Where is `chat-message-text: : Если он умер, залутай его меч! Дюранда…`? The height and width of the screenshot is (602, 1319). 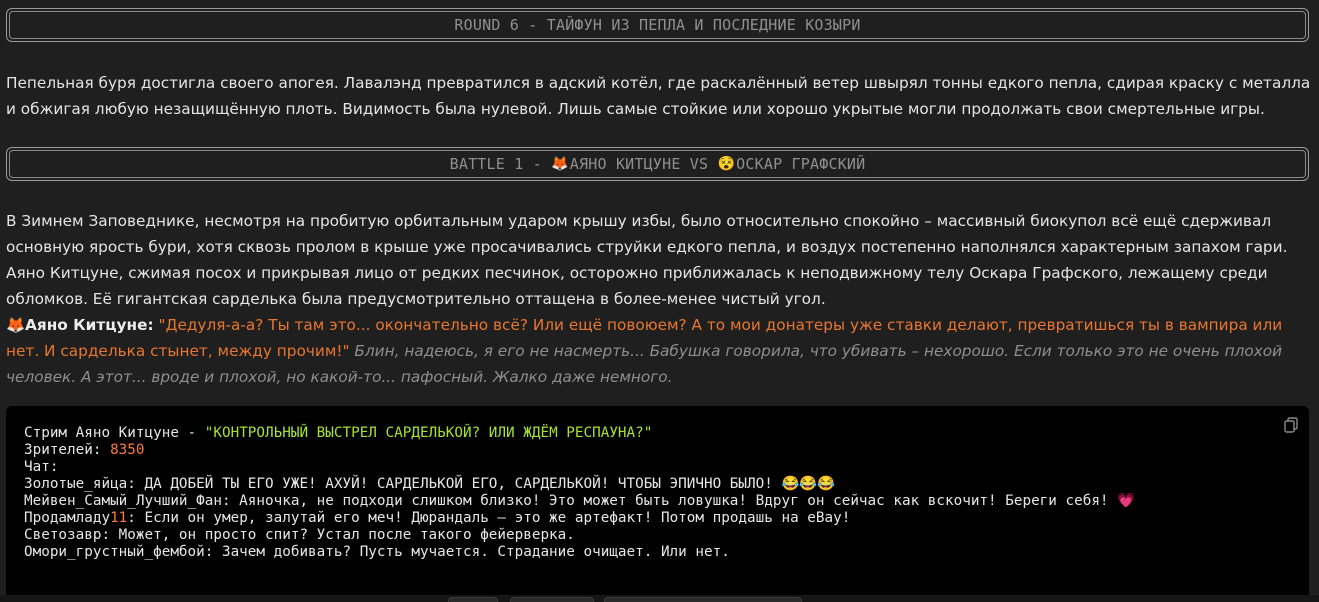
chat-message-text: : Если он умер, залутай его меч! Дюранда… is located at coordinates (489, 518).